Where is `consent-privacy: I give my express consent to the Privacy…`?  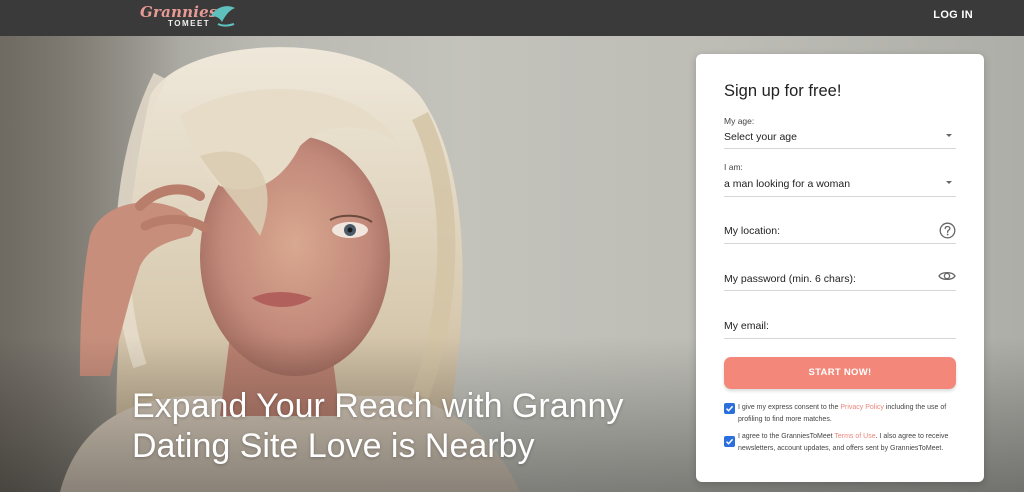
consent-privacy: I give my express consent to the Privacy… is located at coordinates (844, 414).